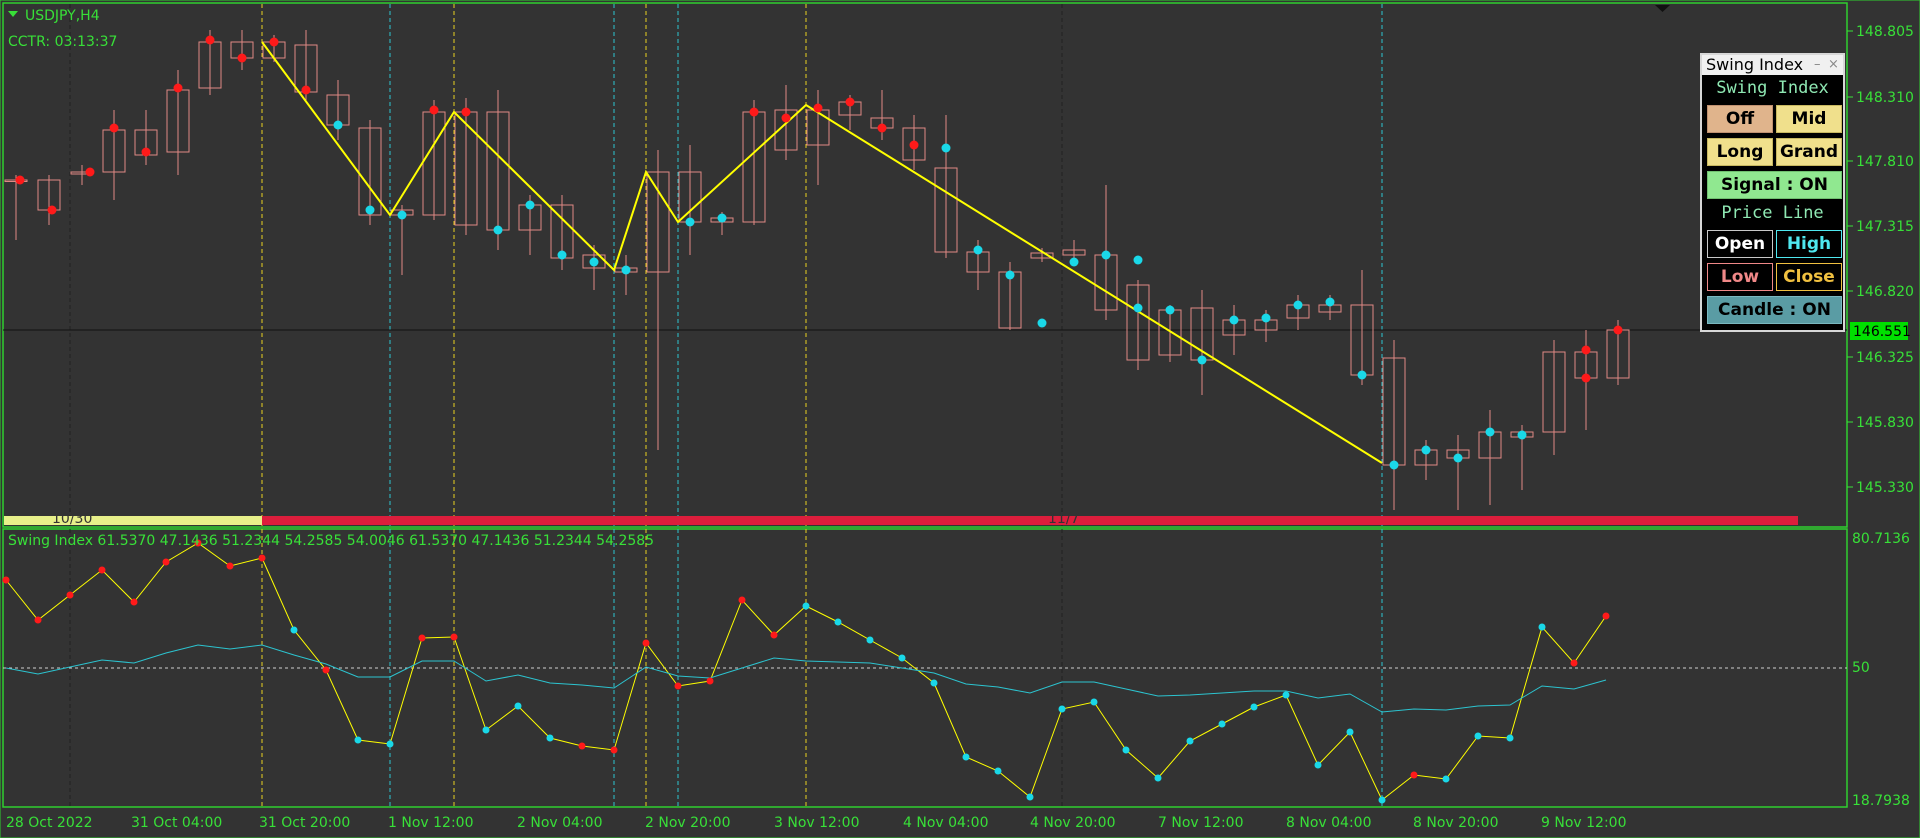  What do you see at coordinates (1809, 277) in the screenshot?
I see `close-button: Close` at bounding box center [1809, 277].